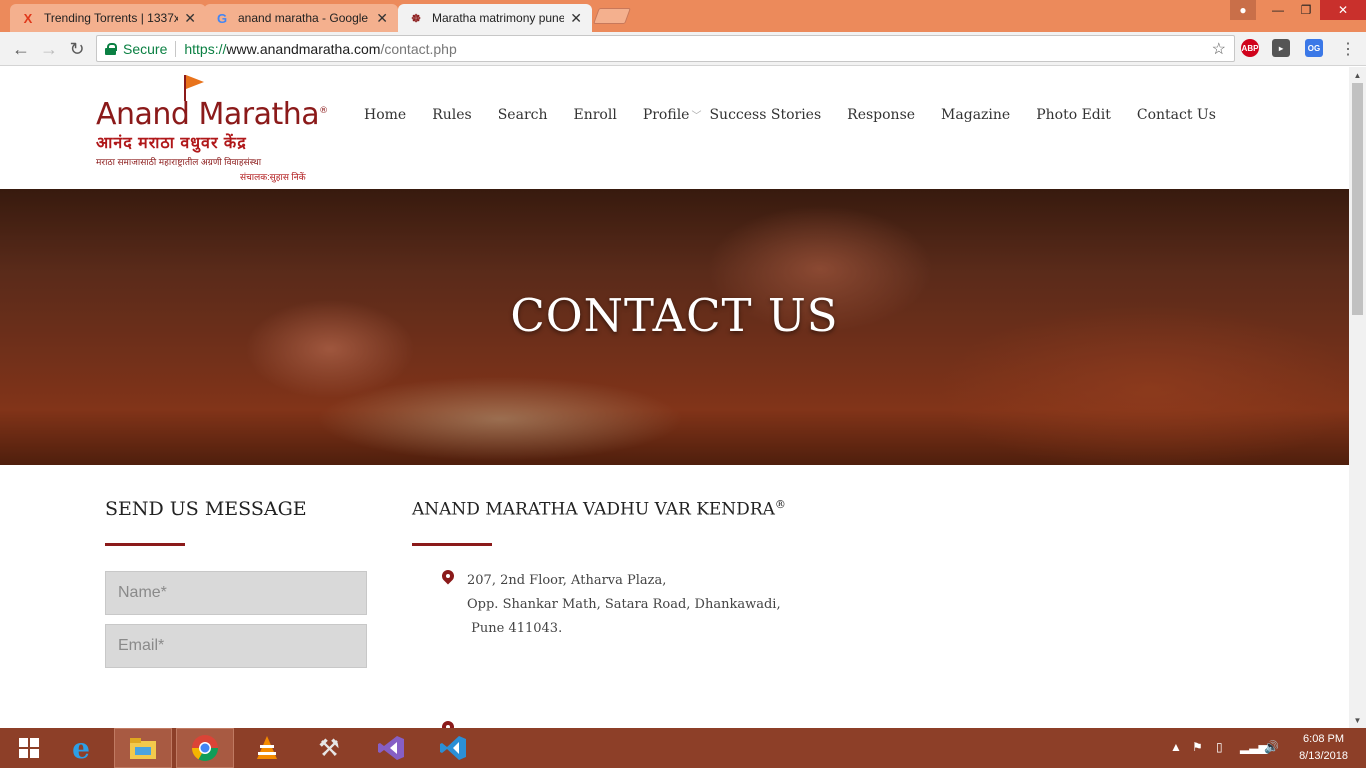 The height and width of the screenshot is (768, 1366). What do you see at coordinates (1278, 10) in the screenshot?
I see `minimize-icon: —` at bounding box center [1278, 10].